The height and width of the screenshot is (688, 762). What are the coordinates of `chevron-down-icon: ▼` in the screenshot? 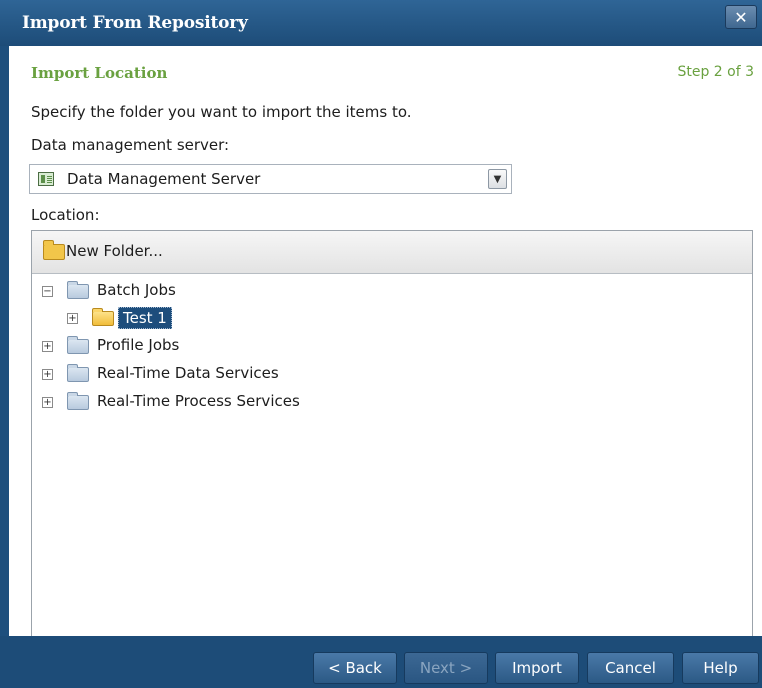 It's located at (497, 179).